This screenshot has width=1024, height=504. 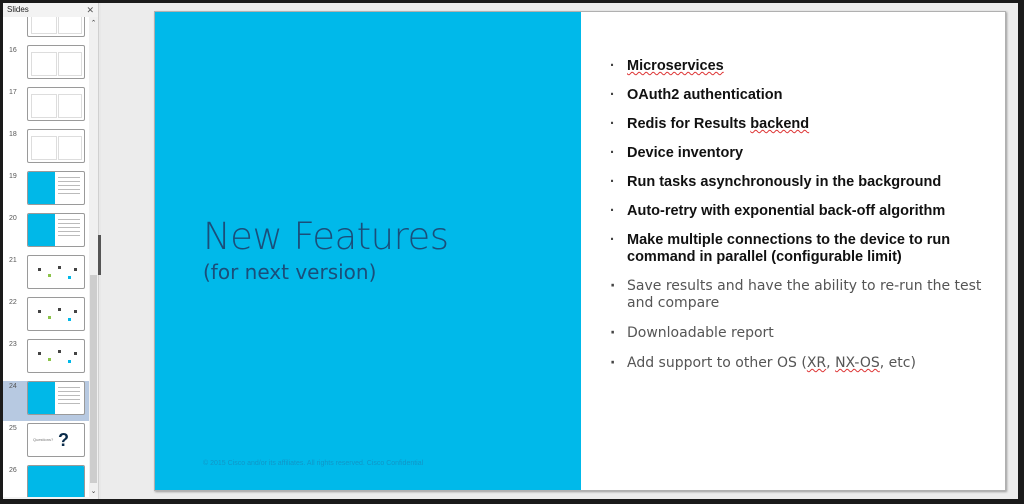 What do you see at coordinates (689, 124) in the screenshot?
I see `bullet-text: Redis for Results` at bounding box center [689, 124].